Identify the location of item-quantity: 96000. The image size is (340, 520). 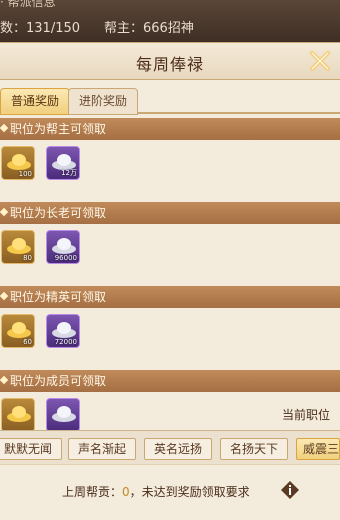
(65, 258).